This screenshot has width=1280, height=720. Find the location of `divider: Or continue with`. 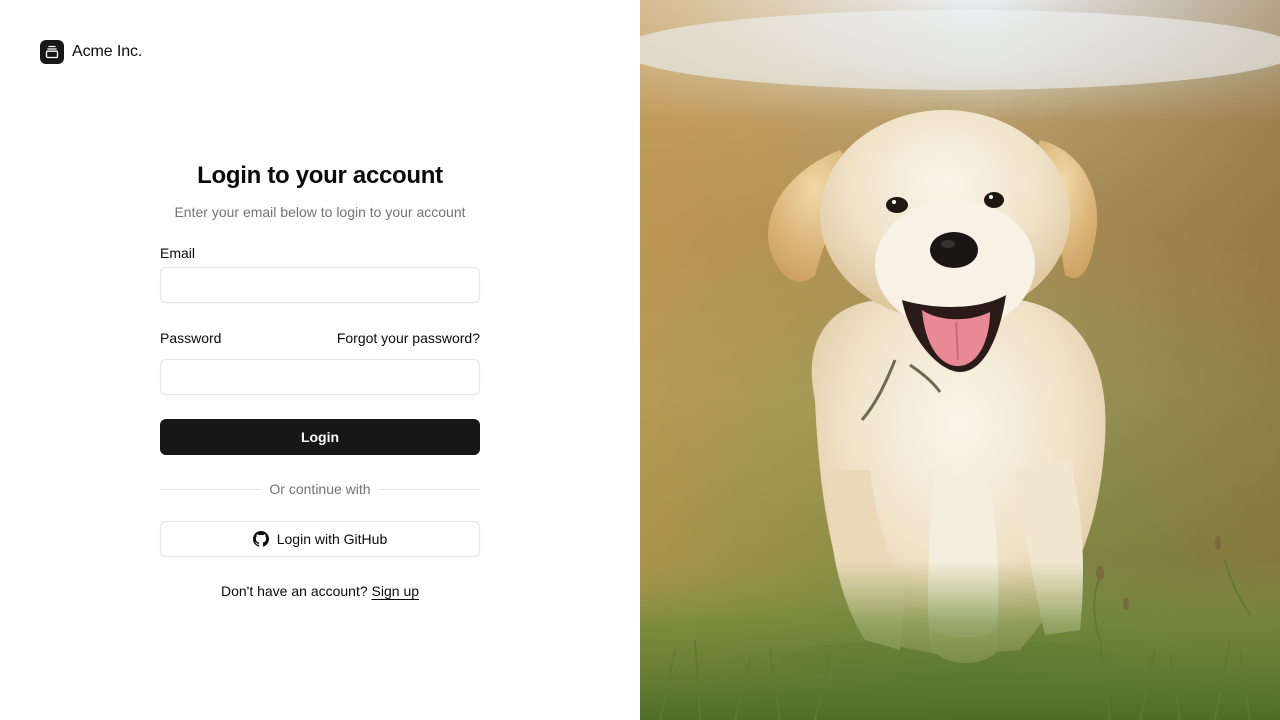

divider: Or continue with is located at coordinates (320, 489).